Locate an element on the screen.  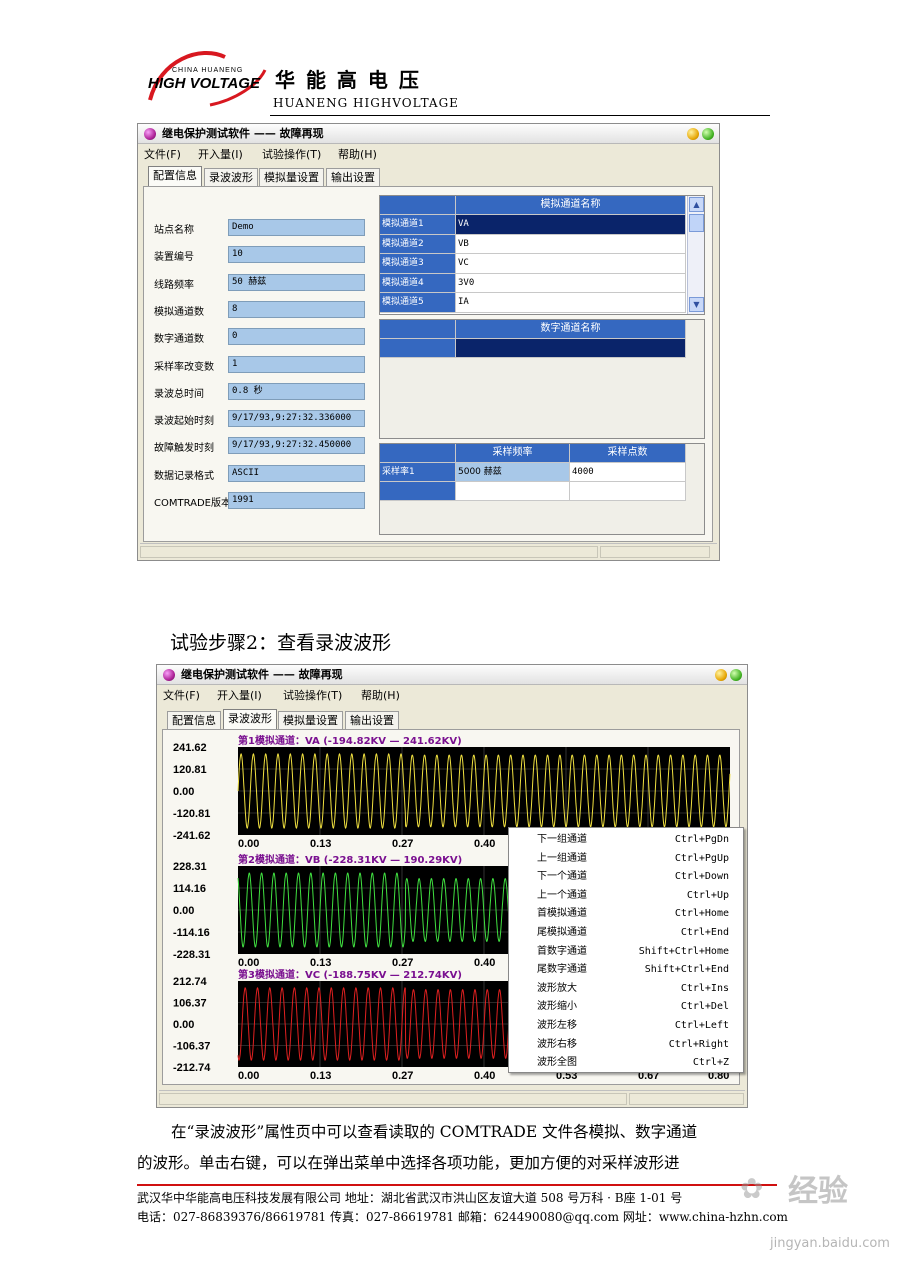
y-tick-label: 114.16 is located at coordinates (189, 889).